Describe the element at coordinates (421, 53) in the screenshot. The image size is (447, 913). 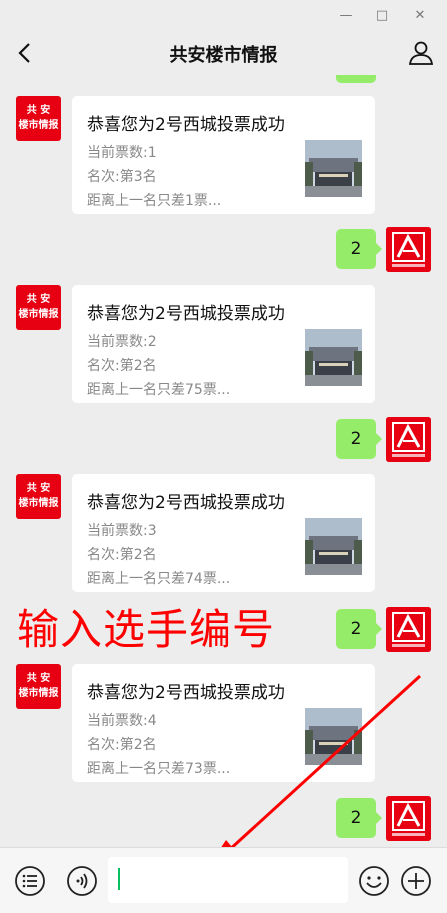
I see `user-profile-icon` at that location.